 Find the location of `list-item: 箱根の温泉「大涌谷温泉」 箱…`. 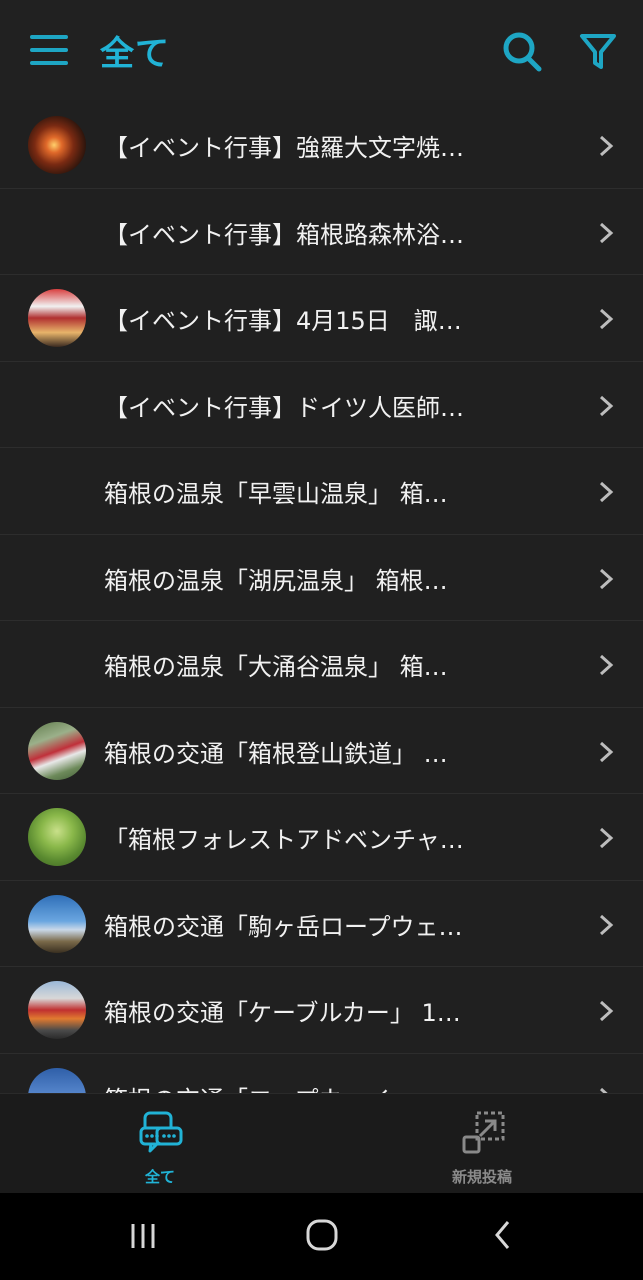

list-item: 箱根の温泉「大涌谷温泉」 箱… is located at coordinates (321, 664).